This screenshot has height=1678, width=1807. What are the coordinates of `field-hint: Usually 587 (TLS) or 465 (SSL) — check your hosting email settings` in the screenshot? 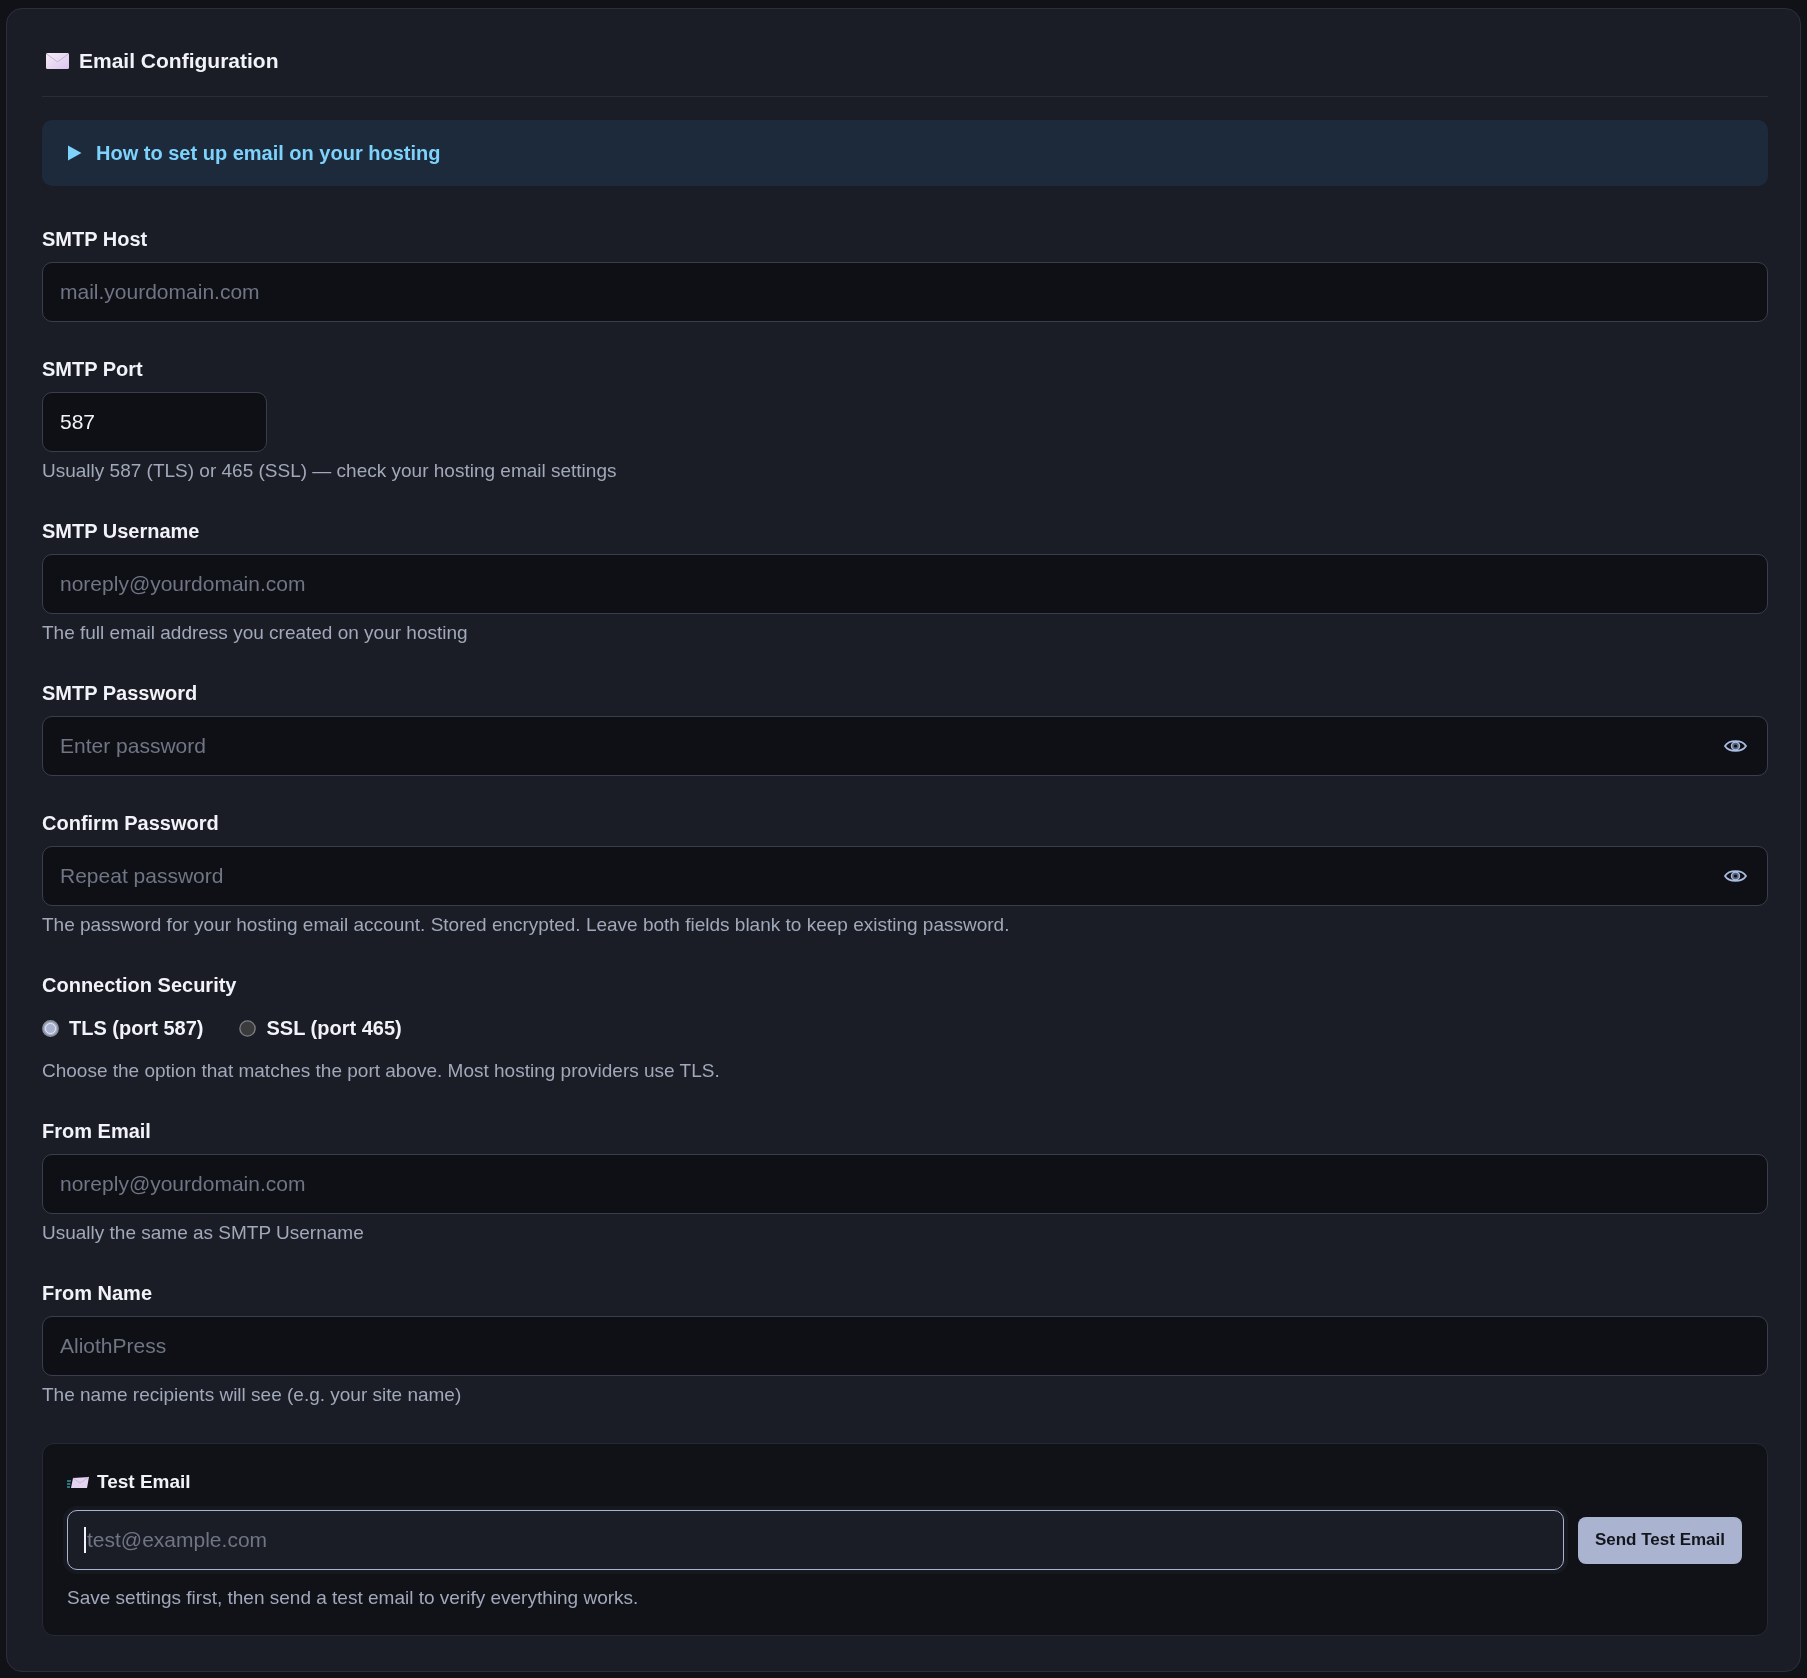 It's located at (330, 471).